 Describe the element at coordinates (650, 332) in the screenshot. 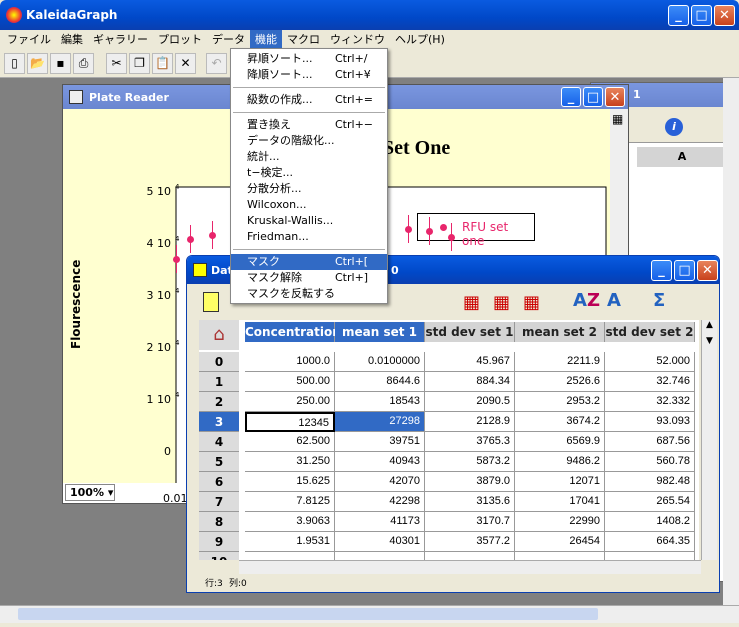

I see `column-header: std dev set 2` at that location.